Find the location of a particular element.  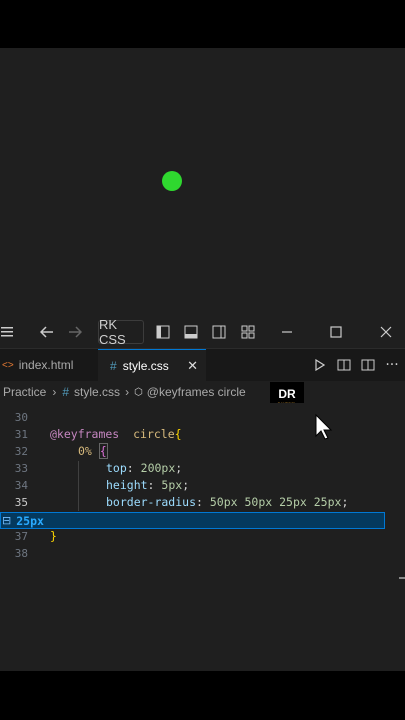

title-bar: RK CSS is located at coordinates (202, 332).